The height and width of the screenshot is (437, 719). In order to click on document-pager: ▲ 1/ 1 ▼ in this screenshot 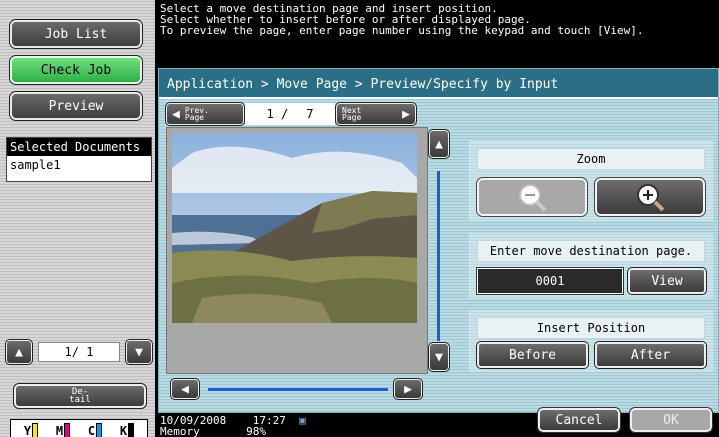, I will do `click(79, 352)`.